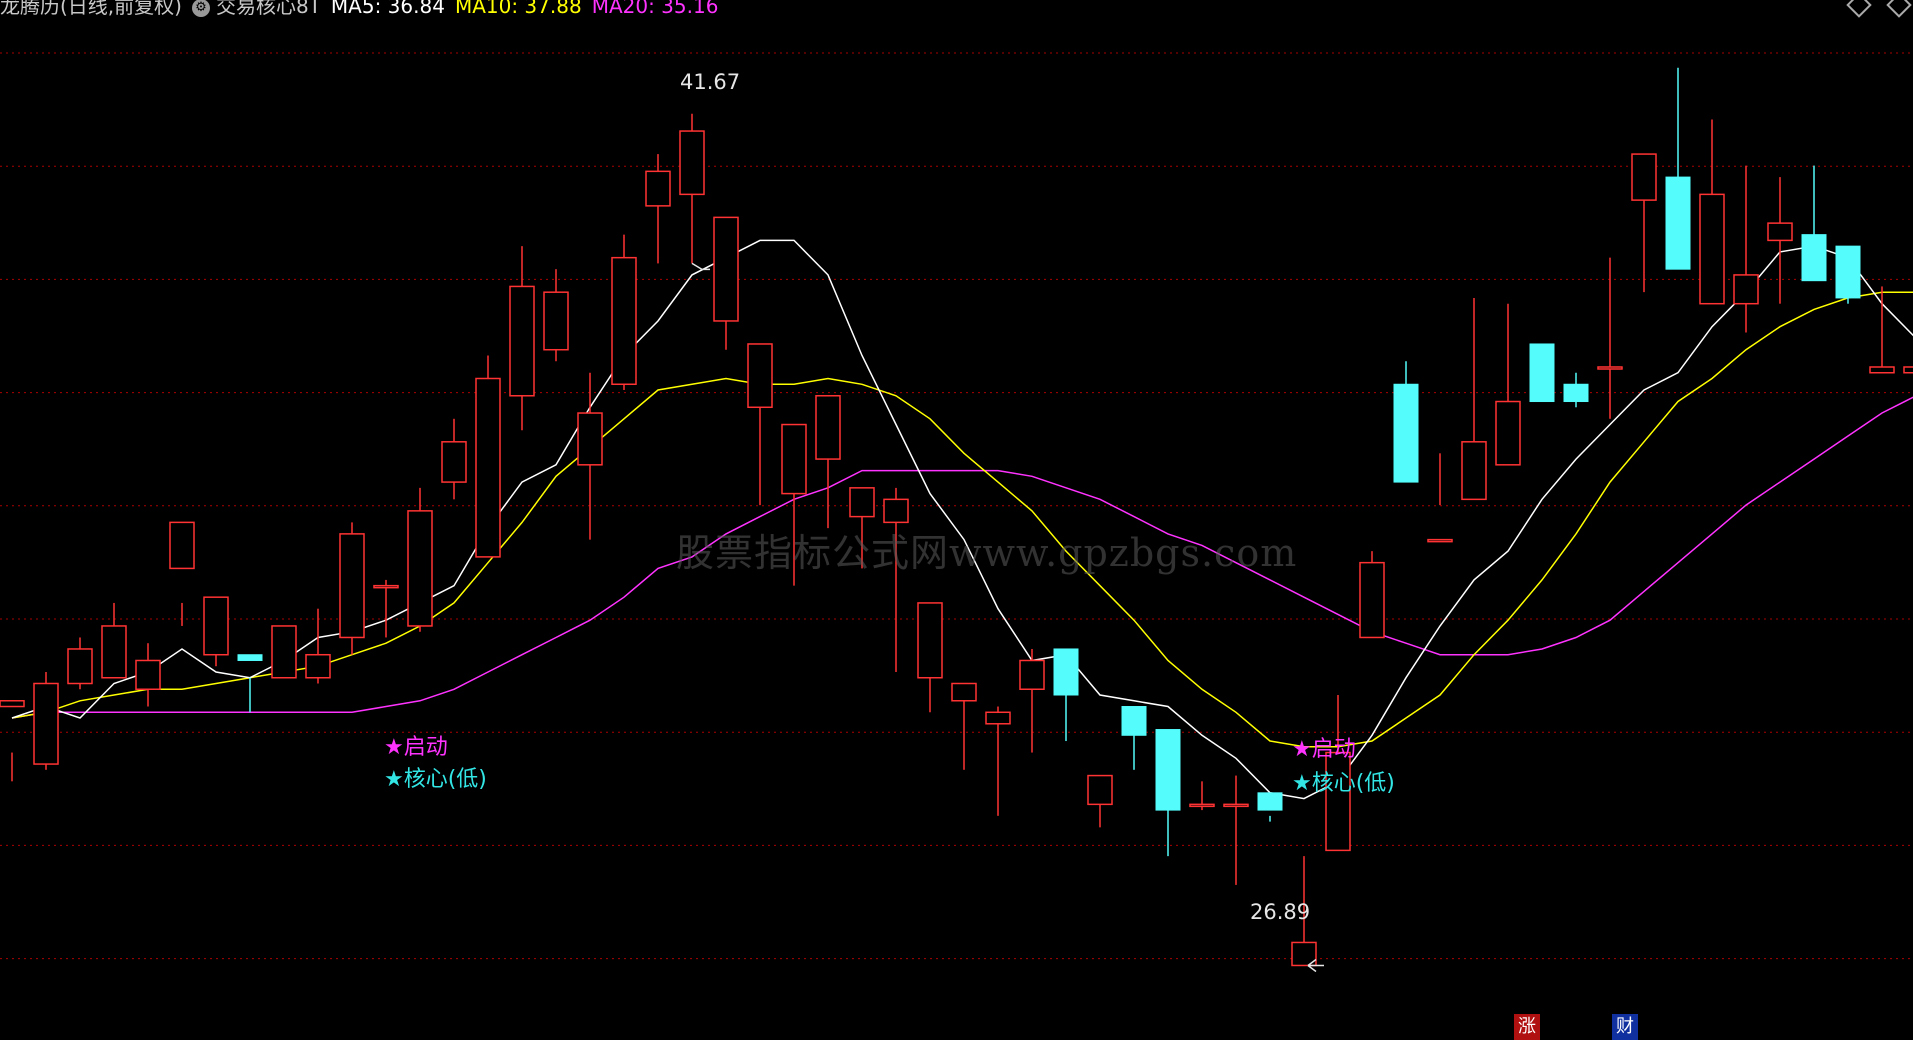 The width and height of the screenshot is (1913, 1040). What do you see at coordinates (416, 747) in the screenshot?
I see `signal-launch-label: ★启动` at bounding box center [416, 747].